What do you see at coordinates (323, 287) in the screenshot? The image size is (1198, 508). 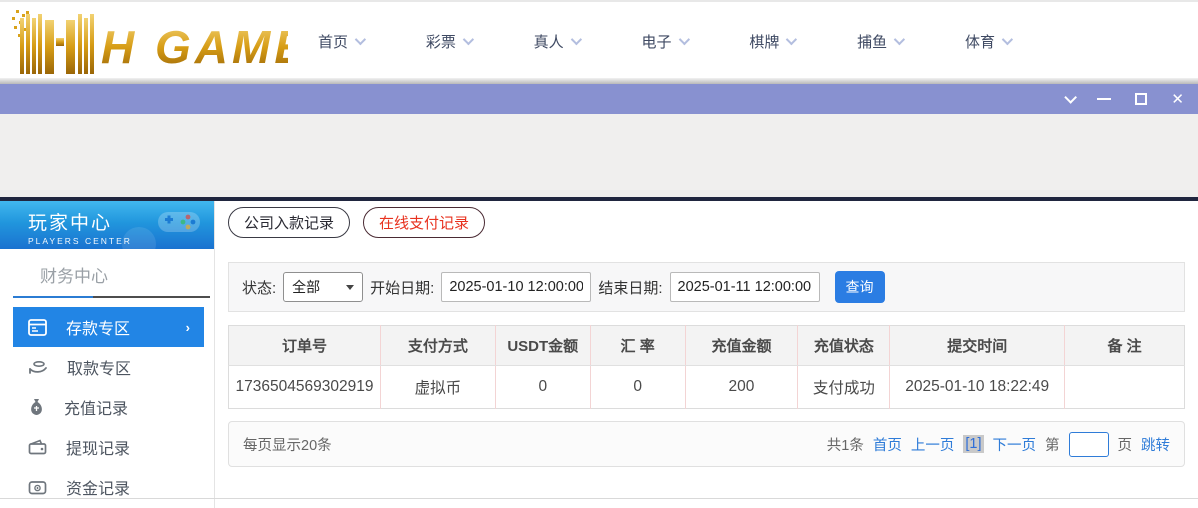 I see `status-select: 全部` at bounding box center [323, 287].